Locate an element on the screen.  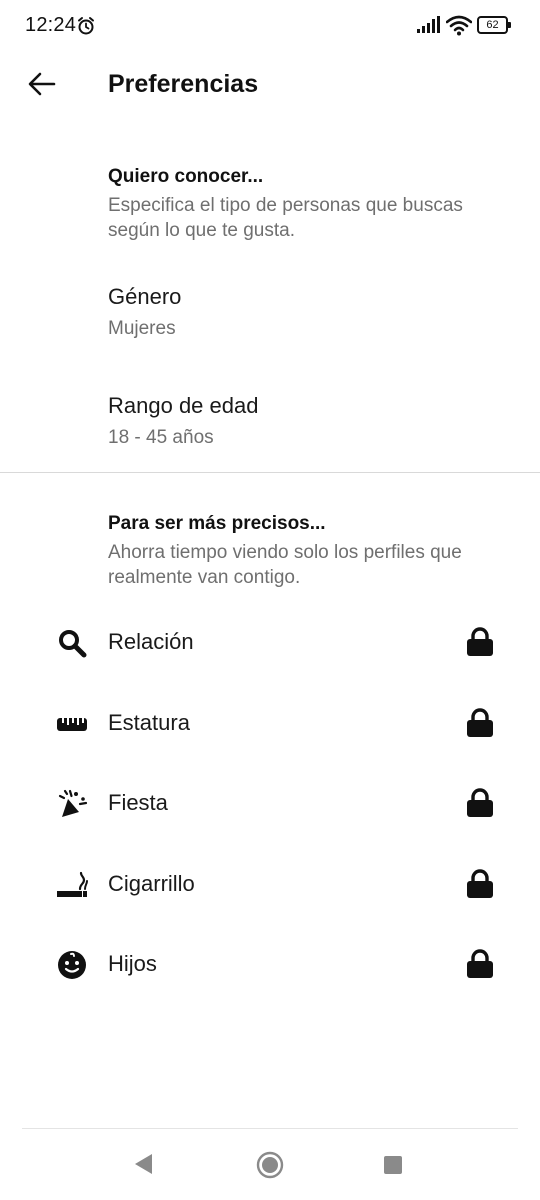
locked-preference-label: Relación is located at coordinates (151, 641).